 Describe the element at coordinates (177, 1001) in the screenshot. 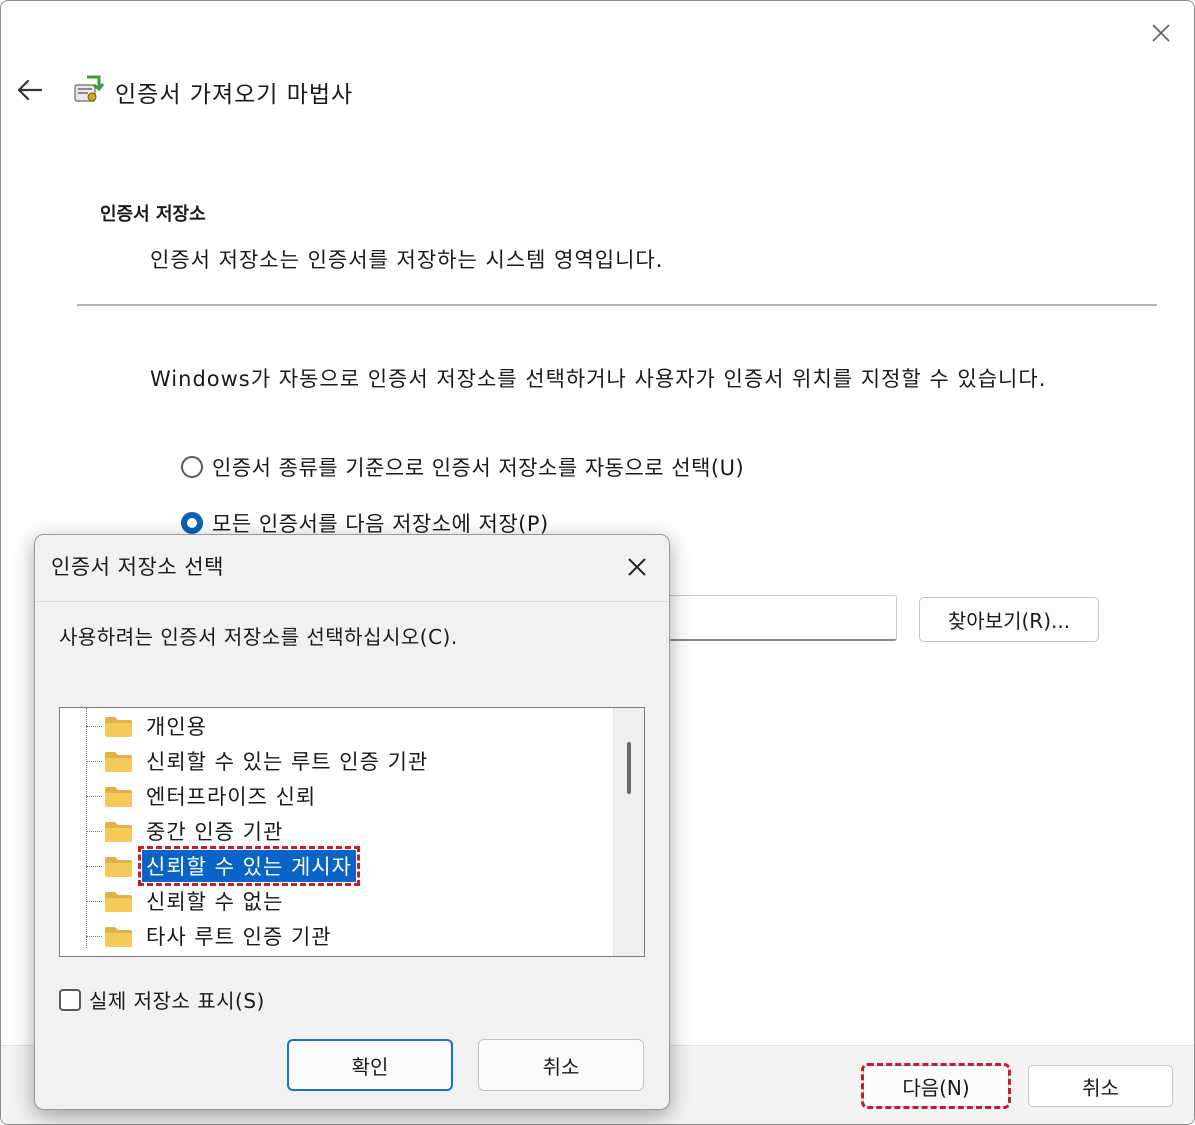

I see `show-physical-label: 실제 저장소 표시(S)` at that location.